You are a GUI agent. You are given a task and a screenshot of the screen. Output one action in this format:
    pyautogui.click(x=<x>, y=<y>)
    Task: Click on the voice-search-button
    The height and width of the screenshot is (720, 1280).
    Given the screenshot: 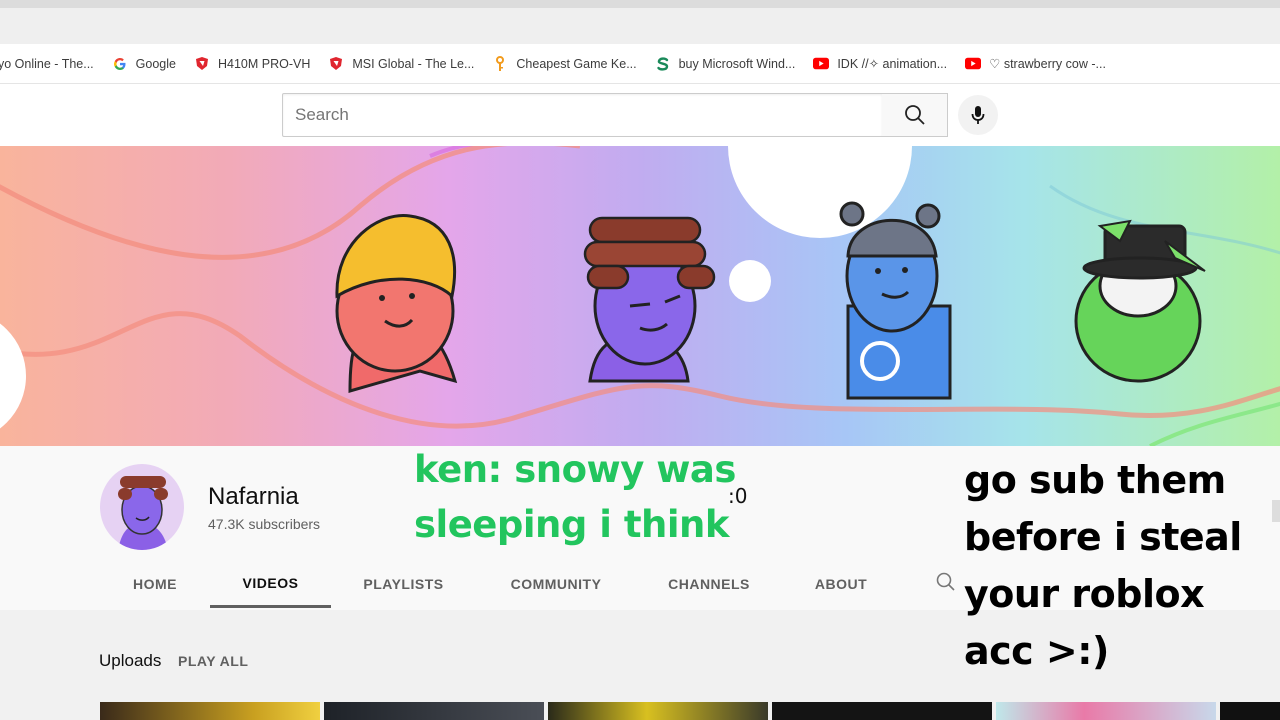 What is the action you would take?
    pyautogui.click(x=978, y=115)
    